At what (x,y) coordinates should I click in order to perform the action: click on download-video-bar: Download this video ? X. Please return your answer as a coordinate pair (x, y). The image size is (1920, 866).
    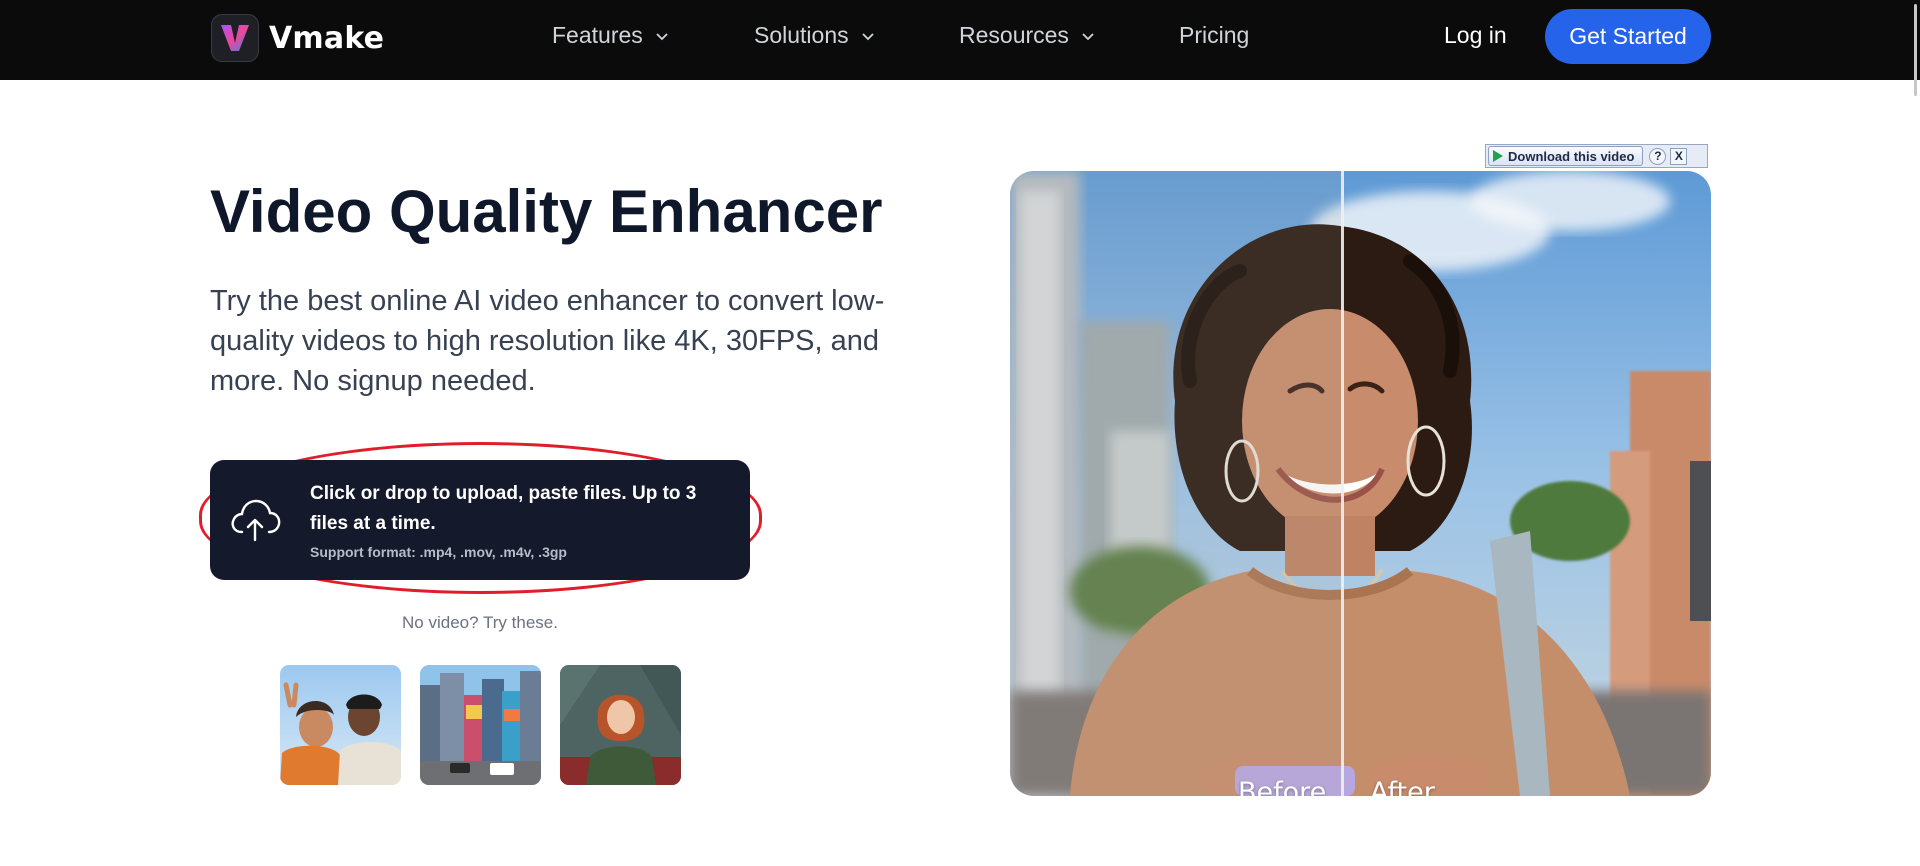
    Looking at the image, I should click on (1596, 156).